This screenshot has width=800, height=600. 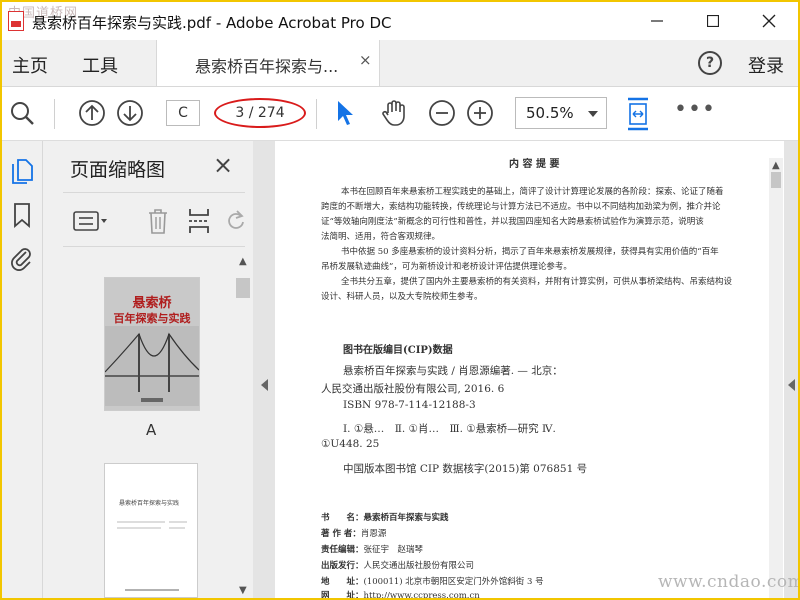 I want to click on colophon-label: 书 名：, so click(x=342, y=518).